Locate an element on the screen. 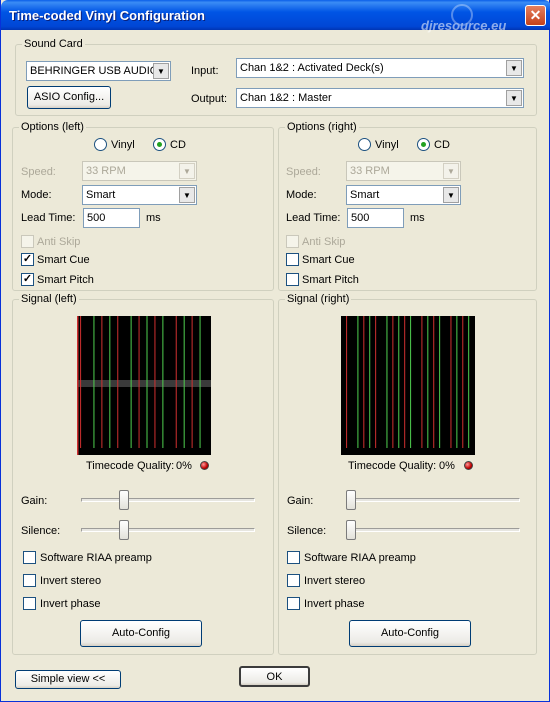 The image size is (550, 702). timecode-quality-left-label: Timecode Quality: is located at coordinates (130, 466).